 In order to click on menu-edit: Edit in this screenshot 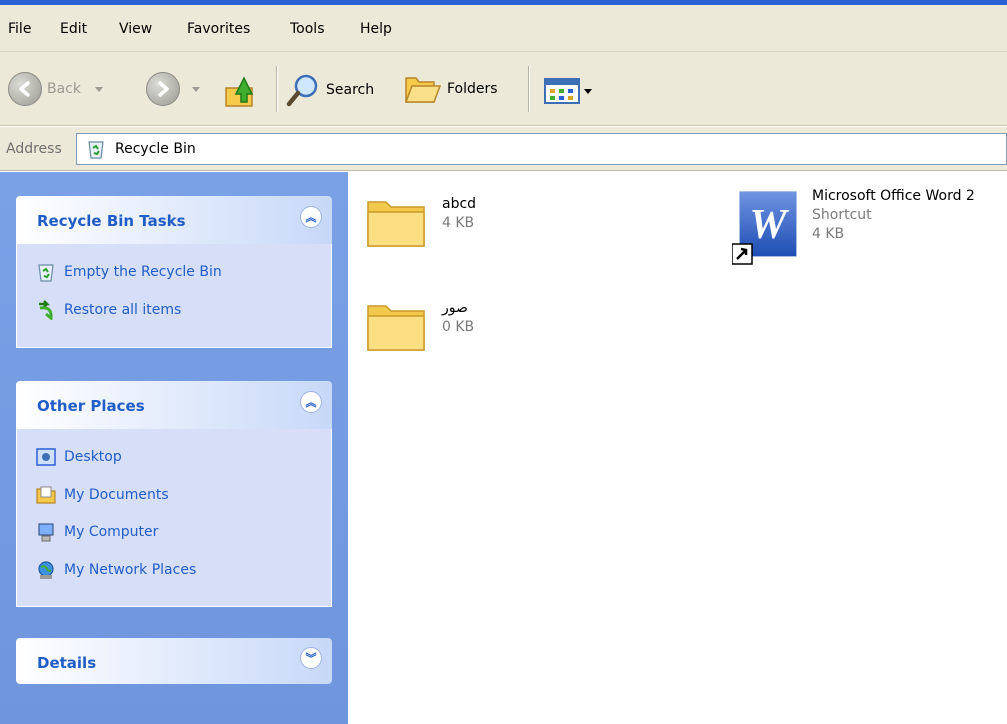, I will do `click(73, 29)`.